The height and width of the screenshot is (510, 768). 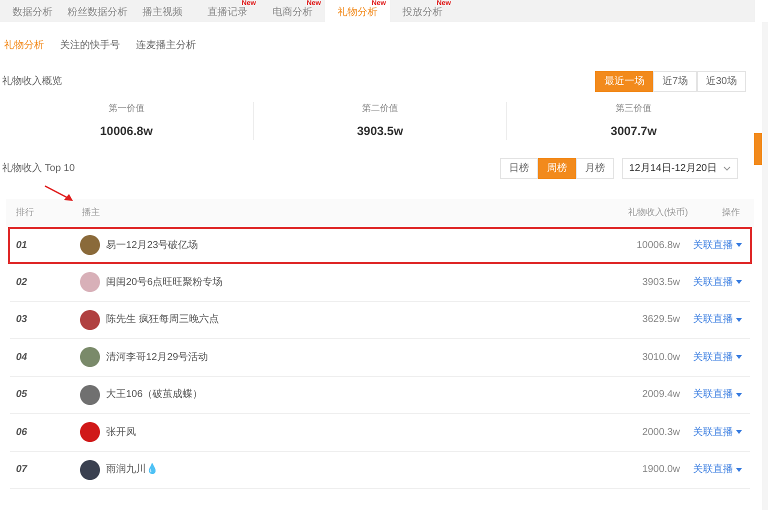 I want to click on stat-value: 3007.7w, so click(x=633, y=131).